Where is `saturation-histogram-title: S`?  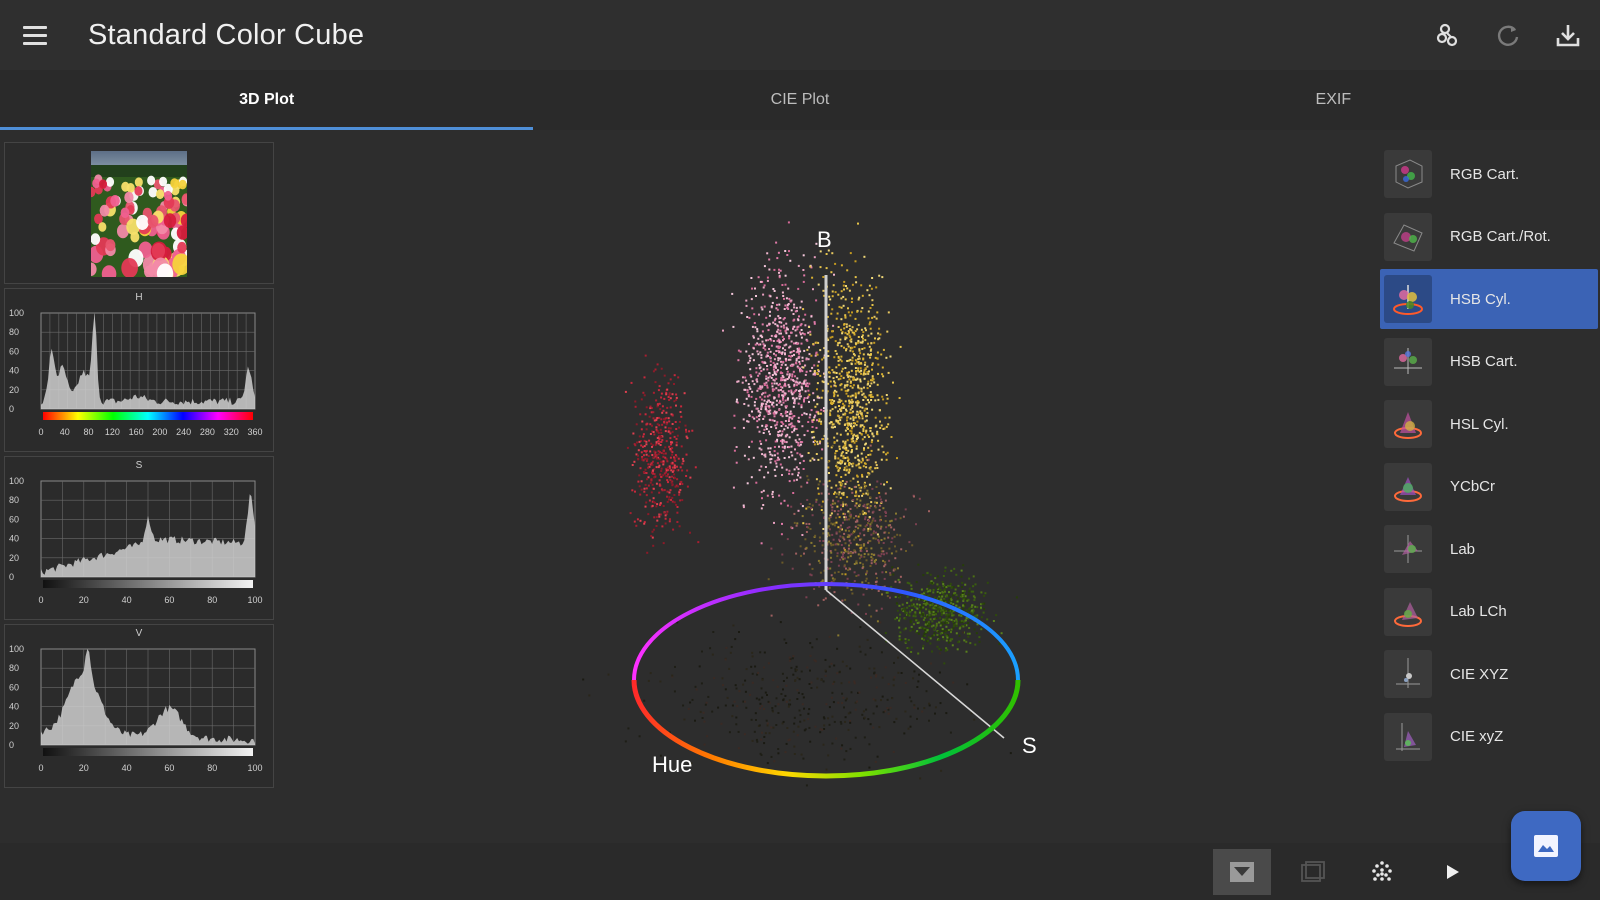
saturation-histogram-title: S is located at coordinates (139, 465).